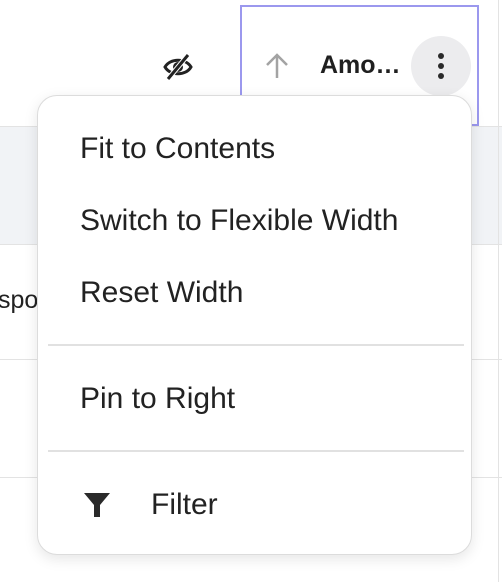 The image size is (502, 582). I want to click on menu-item-pin-to-right: Pin to Right, so click(254, 398).